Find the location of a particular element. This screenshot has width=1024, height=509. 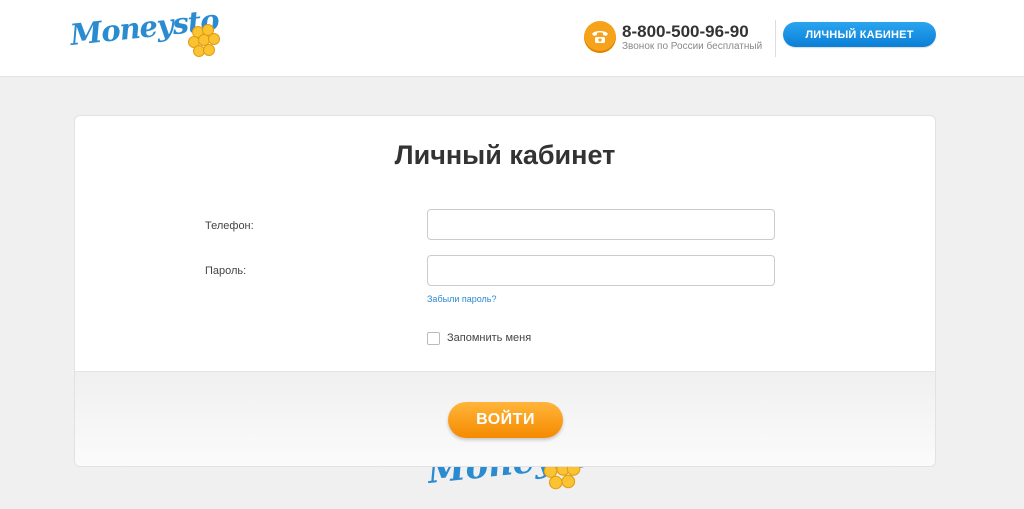

remember-me-label: Запомнить меня is located at coordinates (489, 338).